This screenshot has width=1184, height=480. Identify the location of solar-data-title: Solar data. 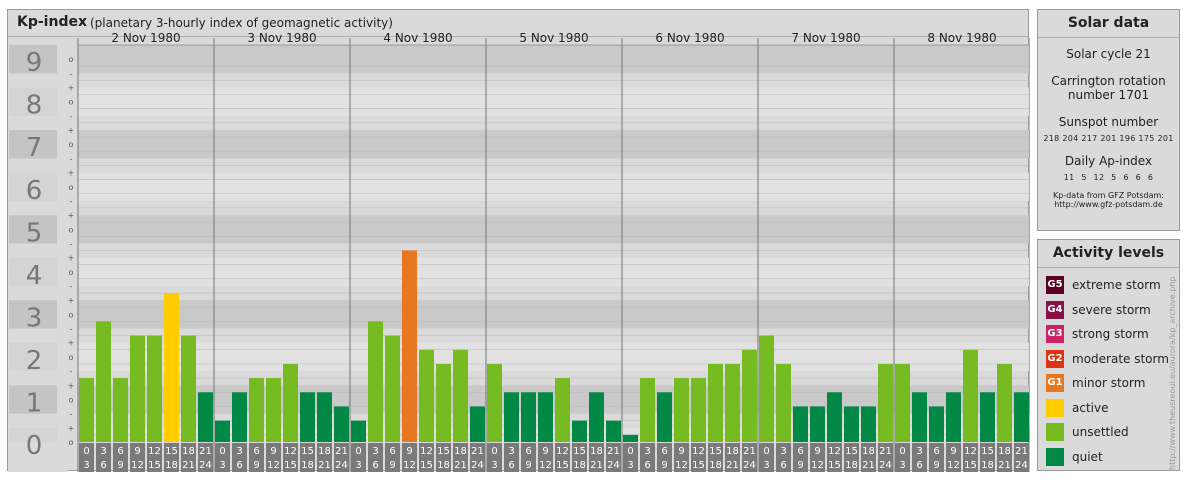
(1108, 24).